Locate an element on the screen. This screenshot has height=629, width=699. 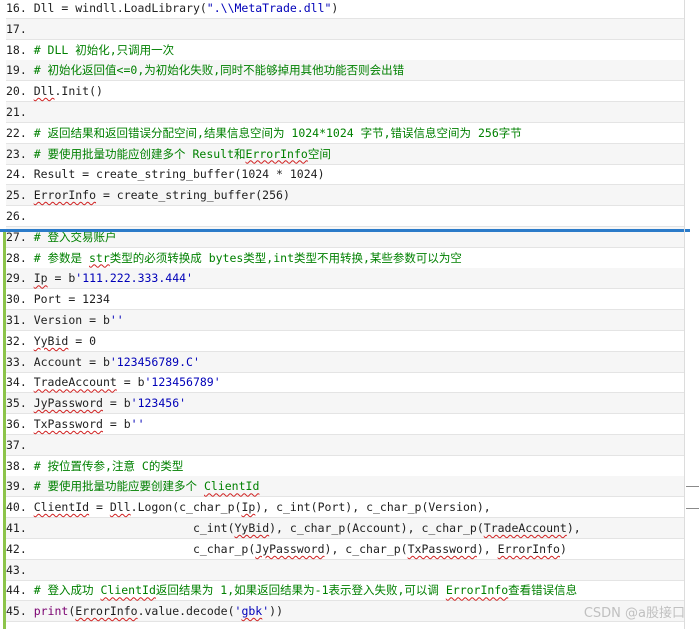
code-token: # DLL 初始化,只调用一次 is located at coordinates (104, 49).